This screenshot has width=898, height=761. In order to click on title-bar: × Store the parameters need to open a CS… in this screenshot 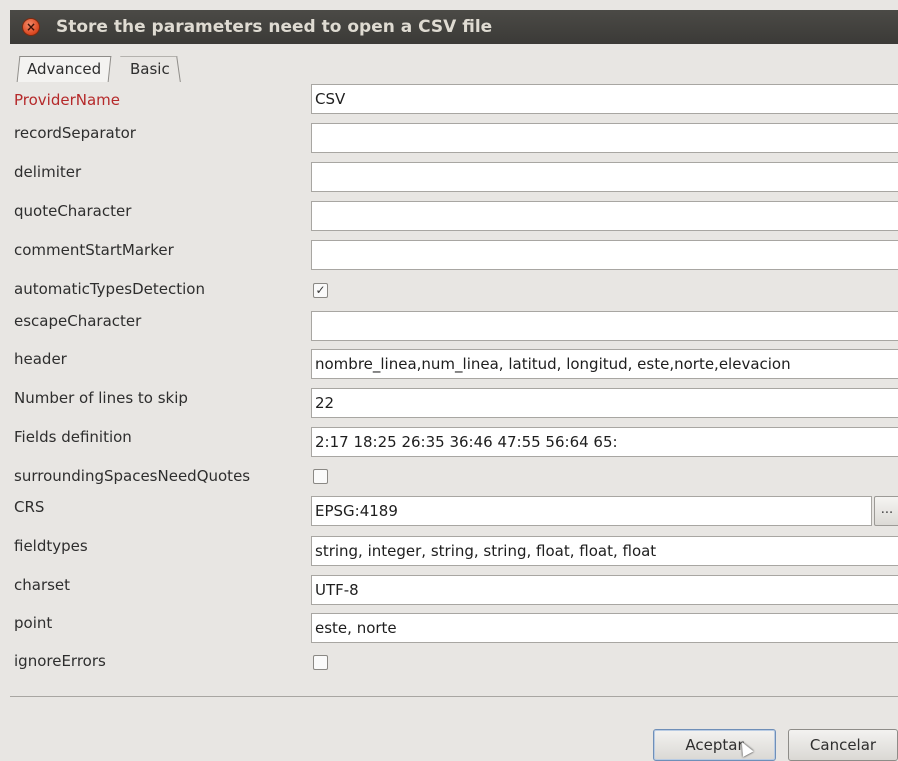, I will do `click(454, 27)`.